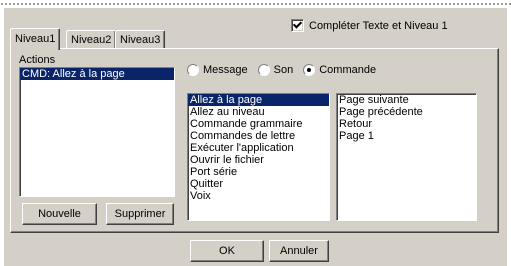 This screenshot has width=511, height=266. Describe the element at coordinates (35, 39) in the screenshot. I see `tab-niveau1: Niveau1` at that location.